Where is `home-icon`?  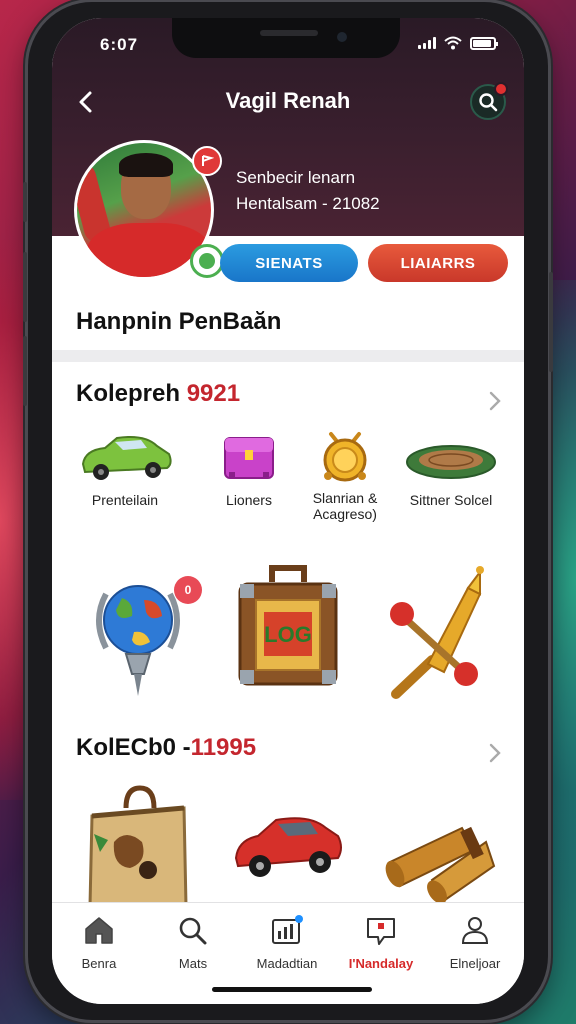 home-icon is located at coordinates (99, 930).